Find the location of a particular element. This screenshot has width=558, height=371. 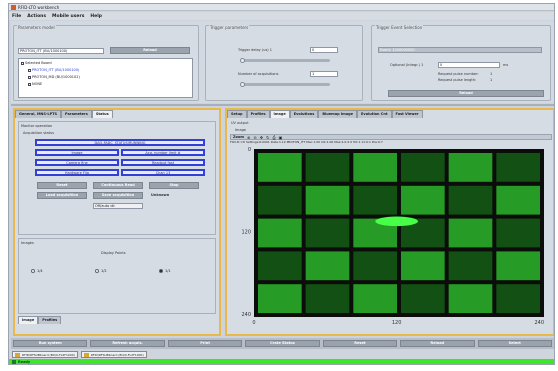

refresh-icon: ↻ is located at coordinates (267, 137).